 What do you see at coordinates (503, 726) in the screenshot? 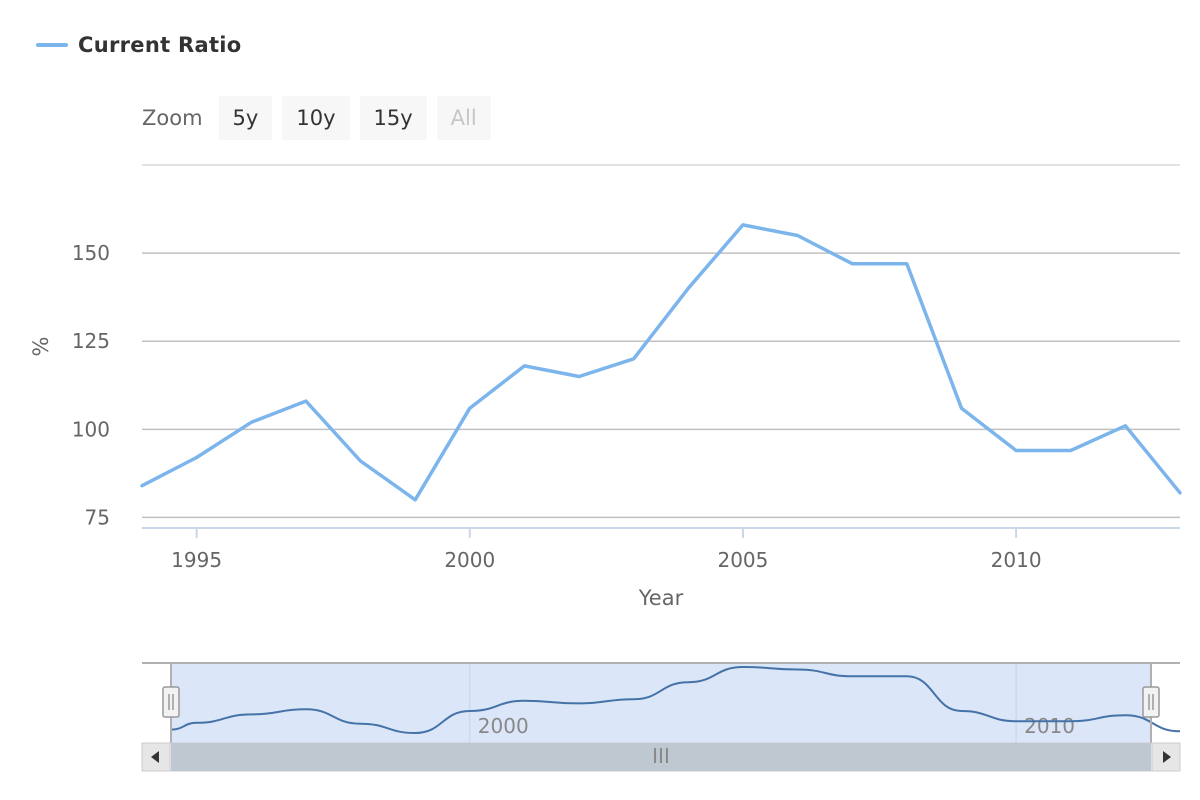
I see `navigator-tick-label: 2000` at bounding box center [503, 726].